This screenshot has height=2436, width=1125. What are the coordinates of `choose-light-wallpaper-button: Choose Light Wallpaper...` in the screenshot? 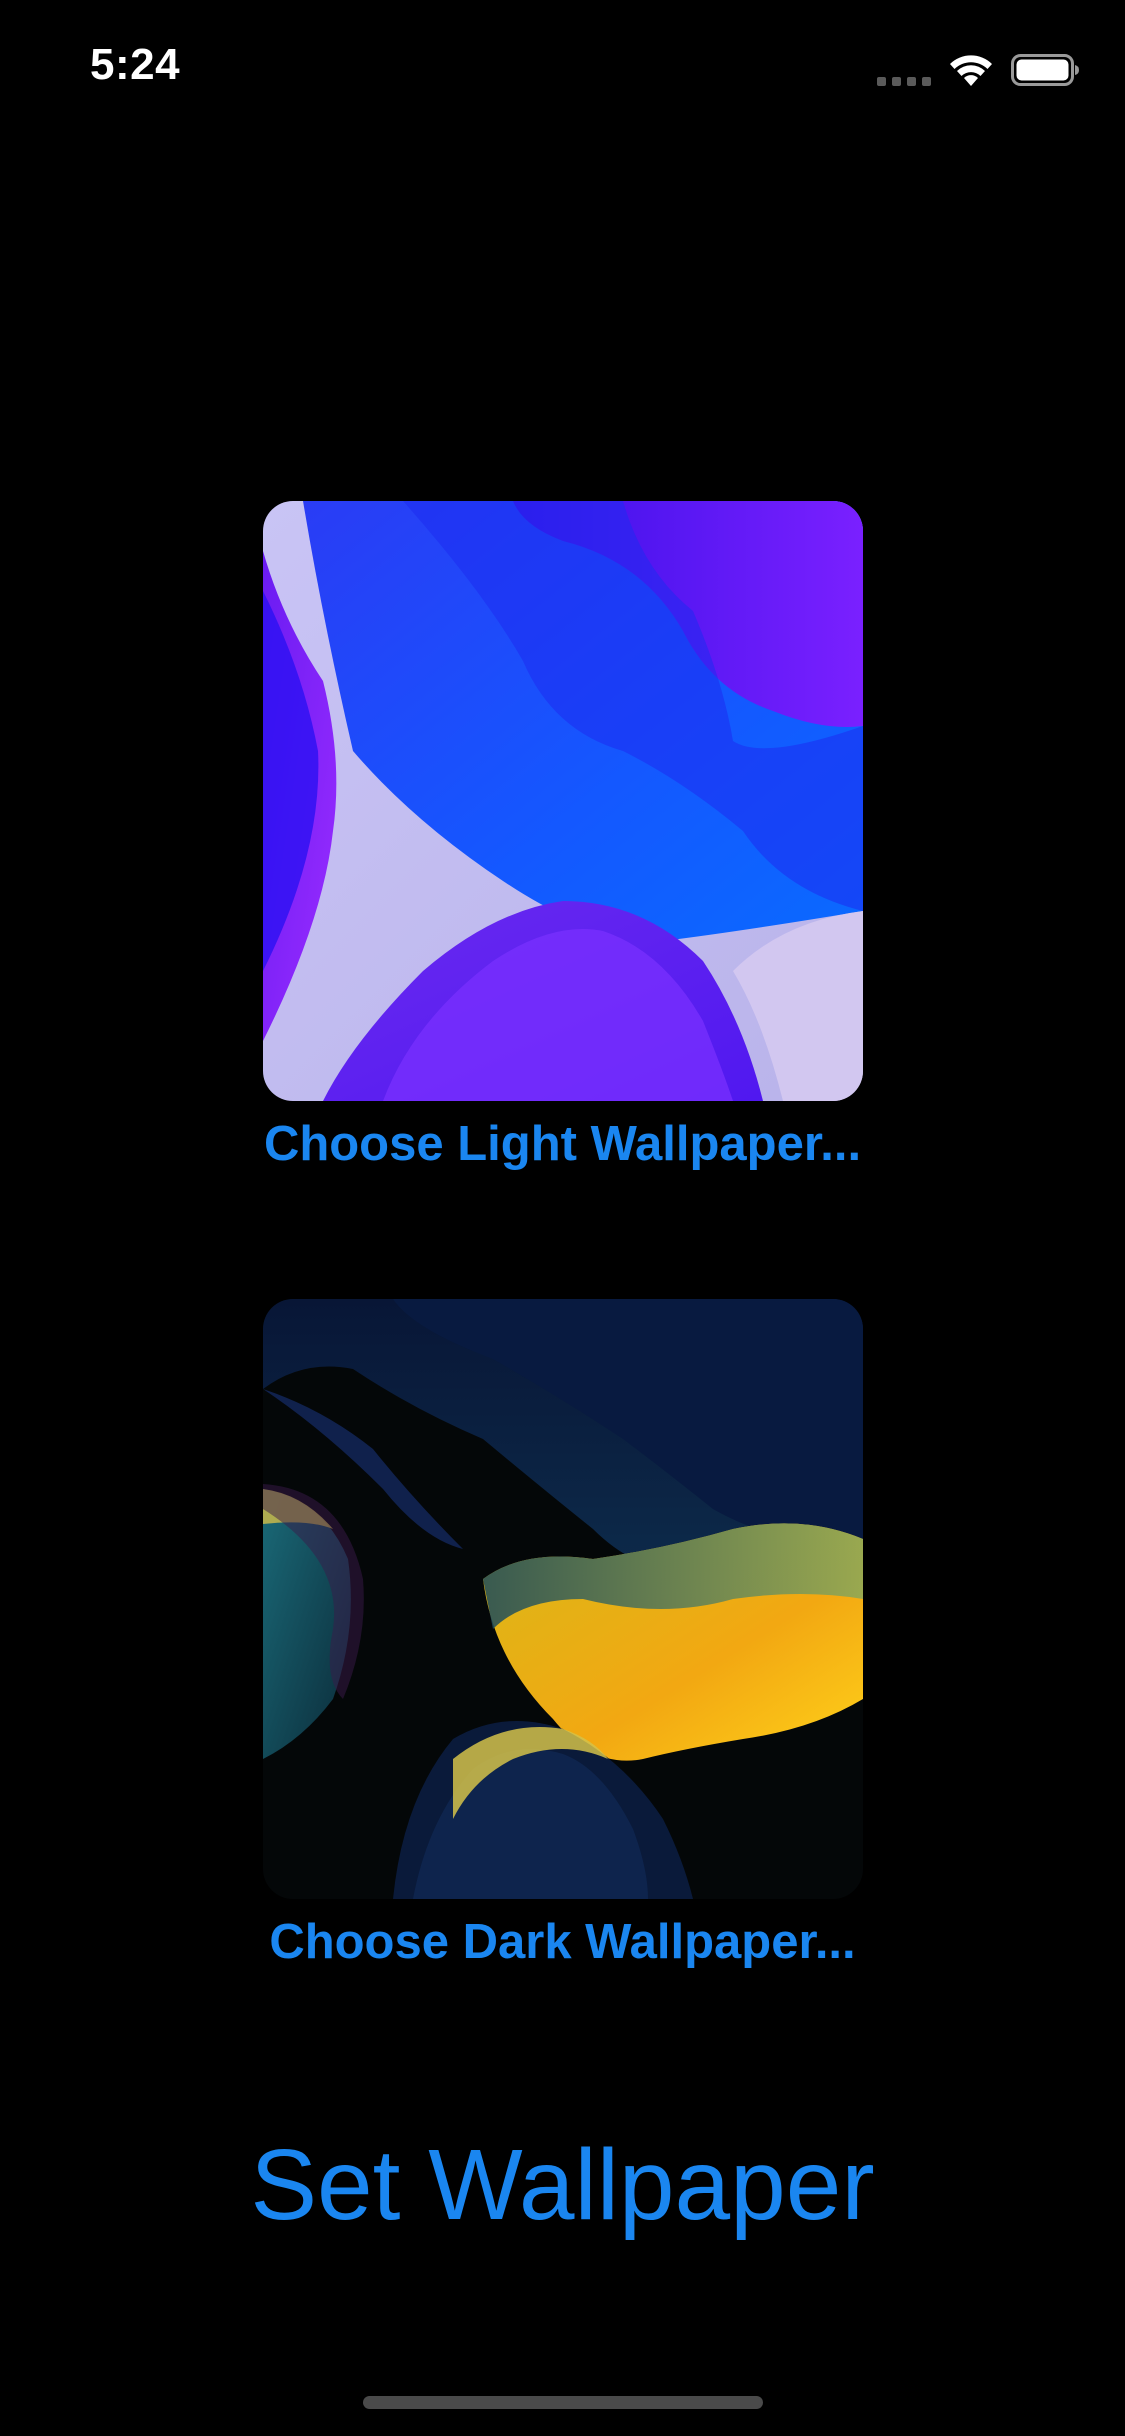 It's located at (562, 1144).